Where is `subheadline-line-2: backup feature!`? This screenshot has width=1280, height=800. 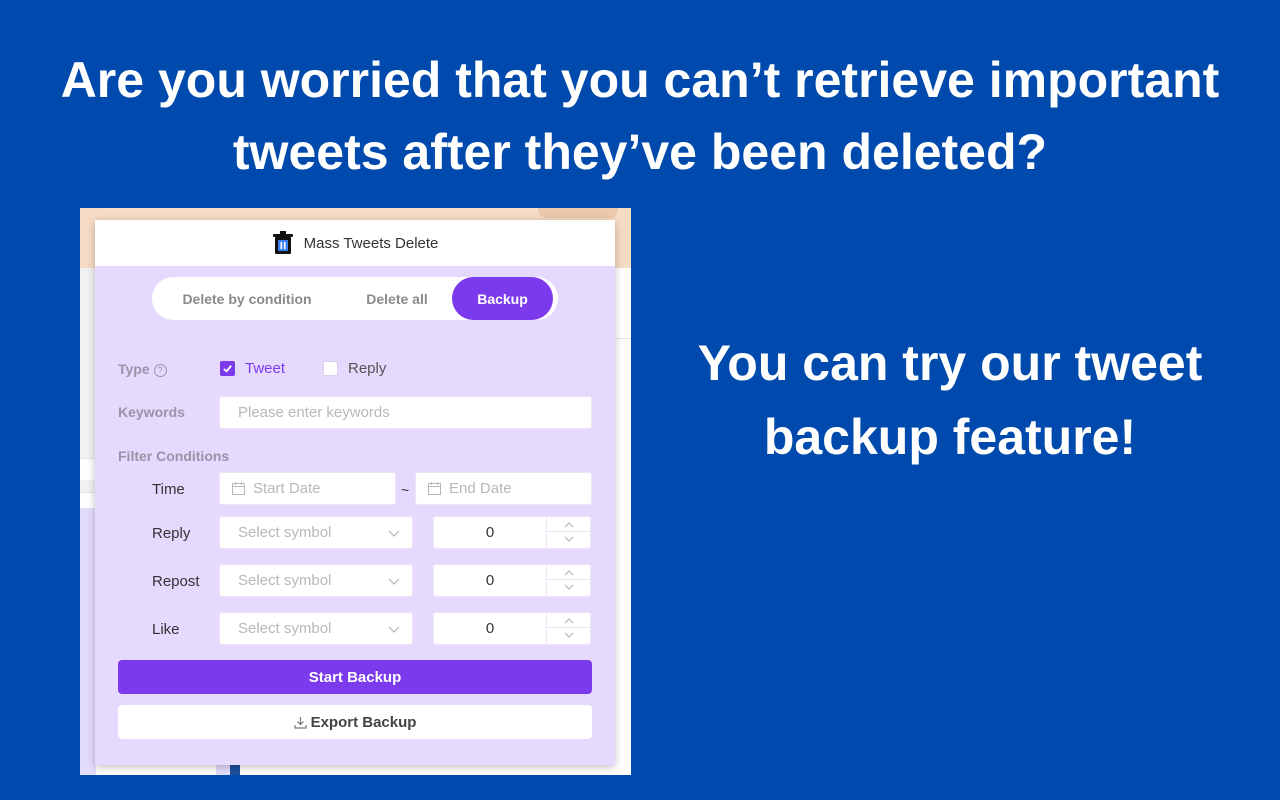
subheadline-line-2: backup feature! is located at coordinates (950, 437).